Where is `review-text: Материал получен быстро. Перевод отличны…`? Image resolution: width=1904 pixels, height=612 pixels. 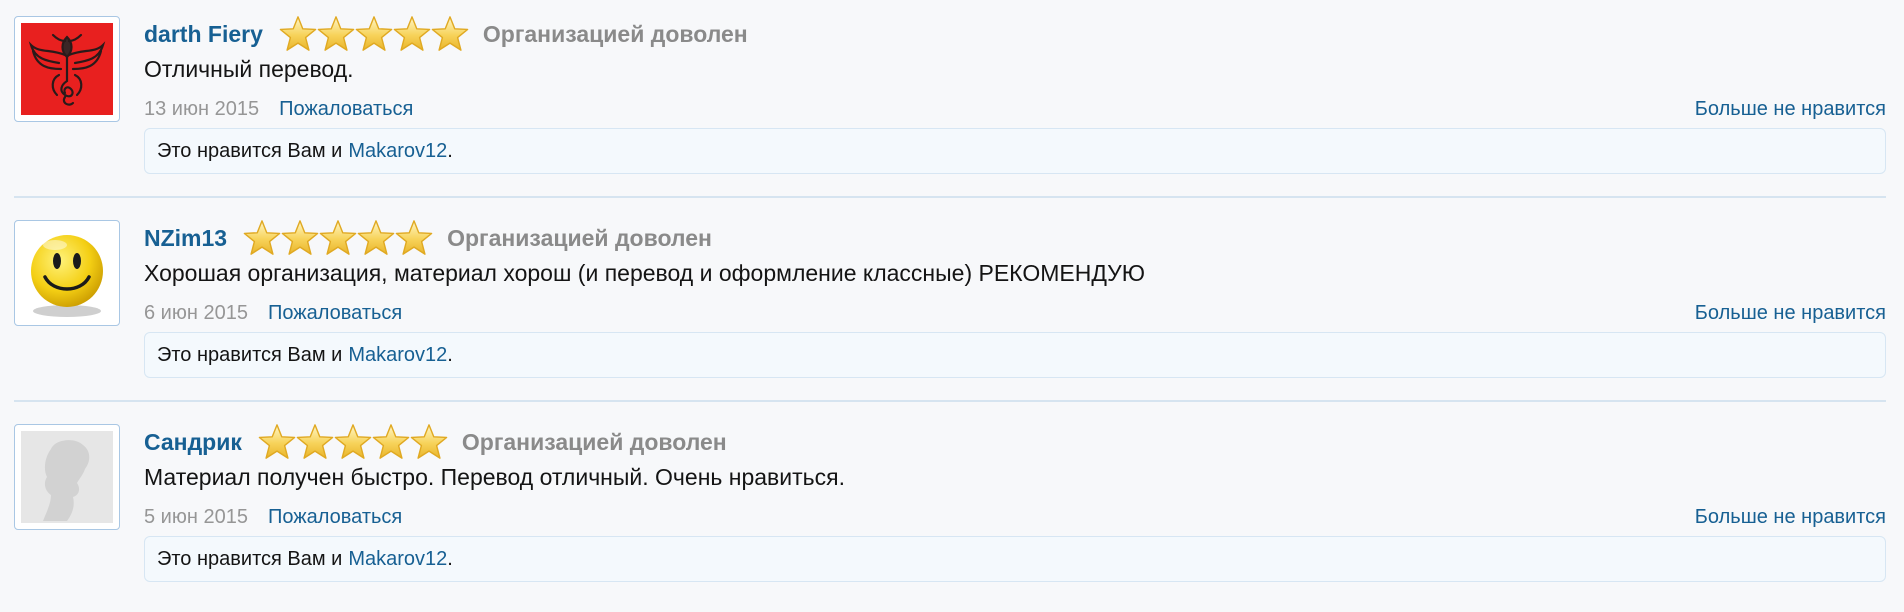
review-text: Материал получен быстро. Перевод отличны… is located at coordinates (494, 477).